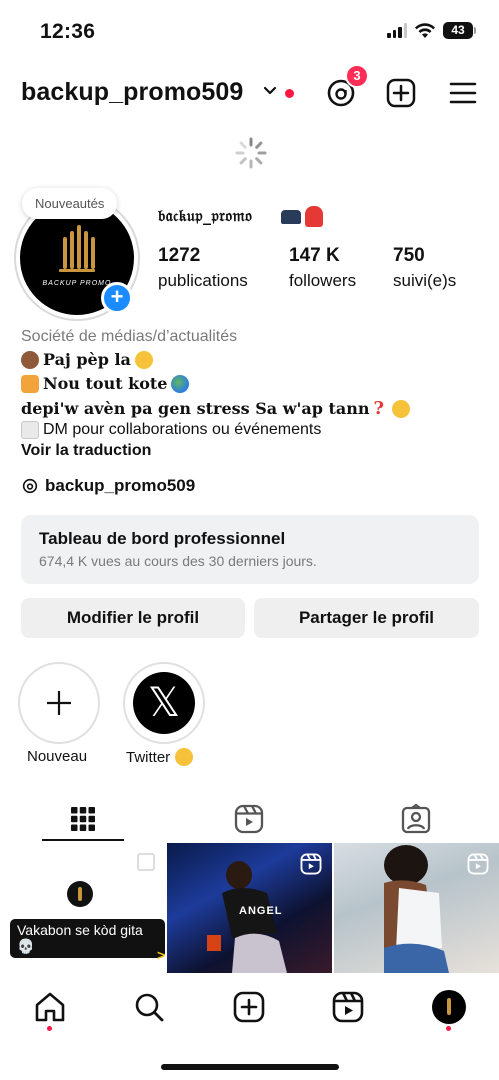 This screenshot has height=1080, width=499. Describe the element at coordinates (30, 359) in the screenshot. I see `ok-hand-icon` at that location.